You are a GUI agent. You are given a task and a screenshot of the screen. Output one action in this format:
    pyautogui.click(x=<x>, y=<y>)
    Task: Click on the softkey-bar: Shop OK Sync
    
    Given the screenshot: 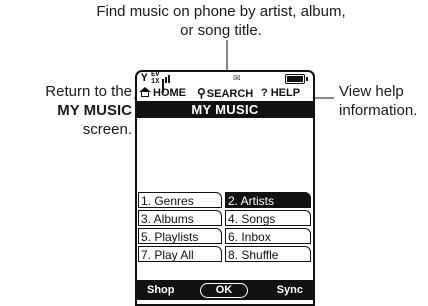 What is the action you would take?
    pyautogui.click(x=225, y=290)
    